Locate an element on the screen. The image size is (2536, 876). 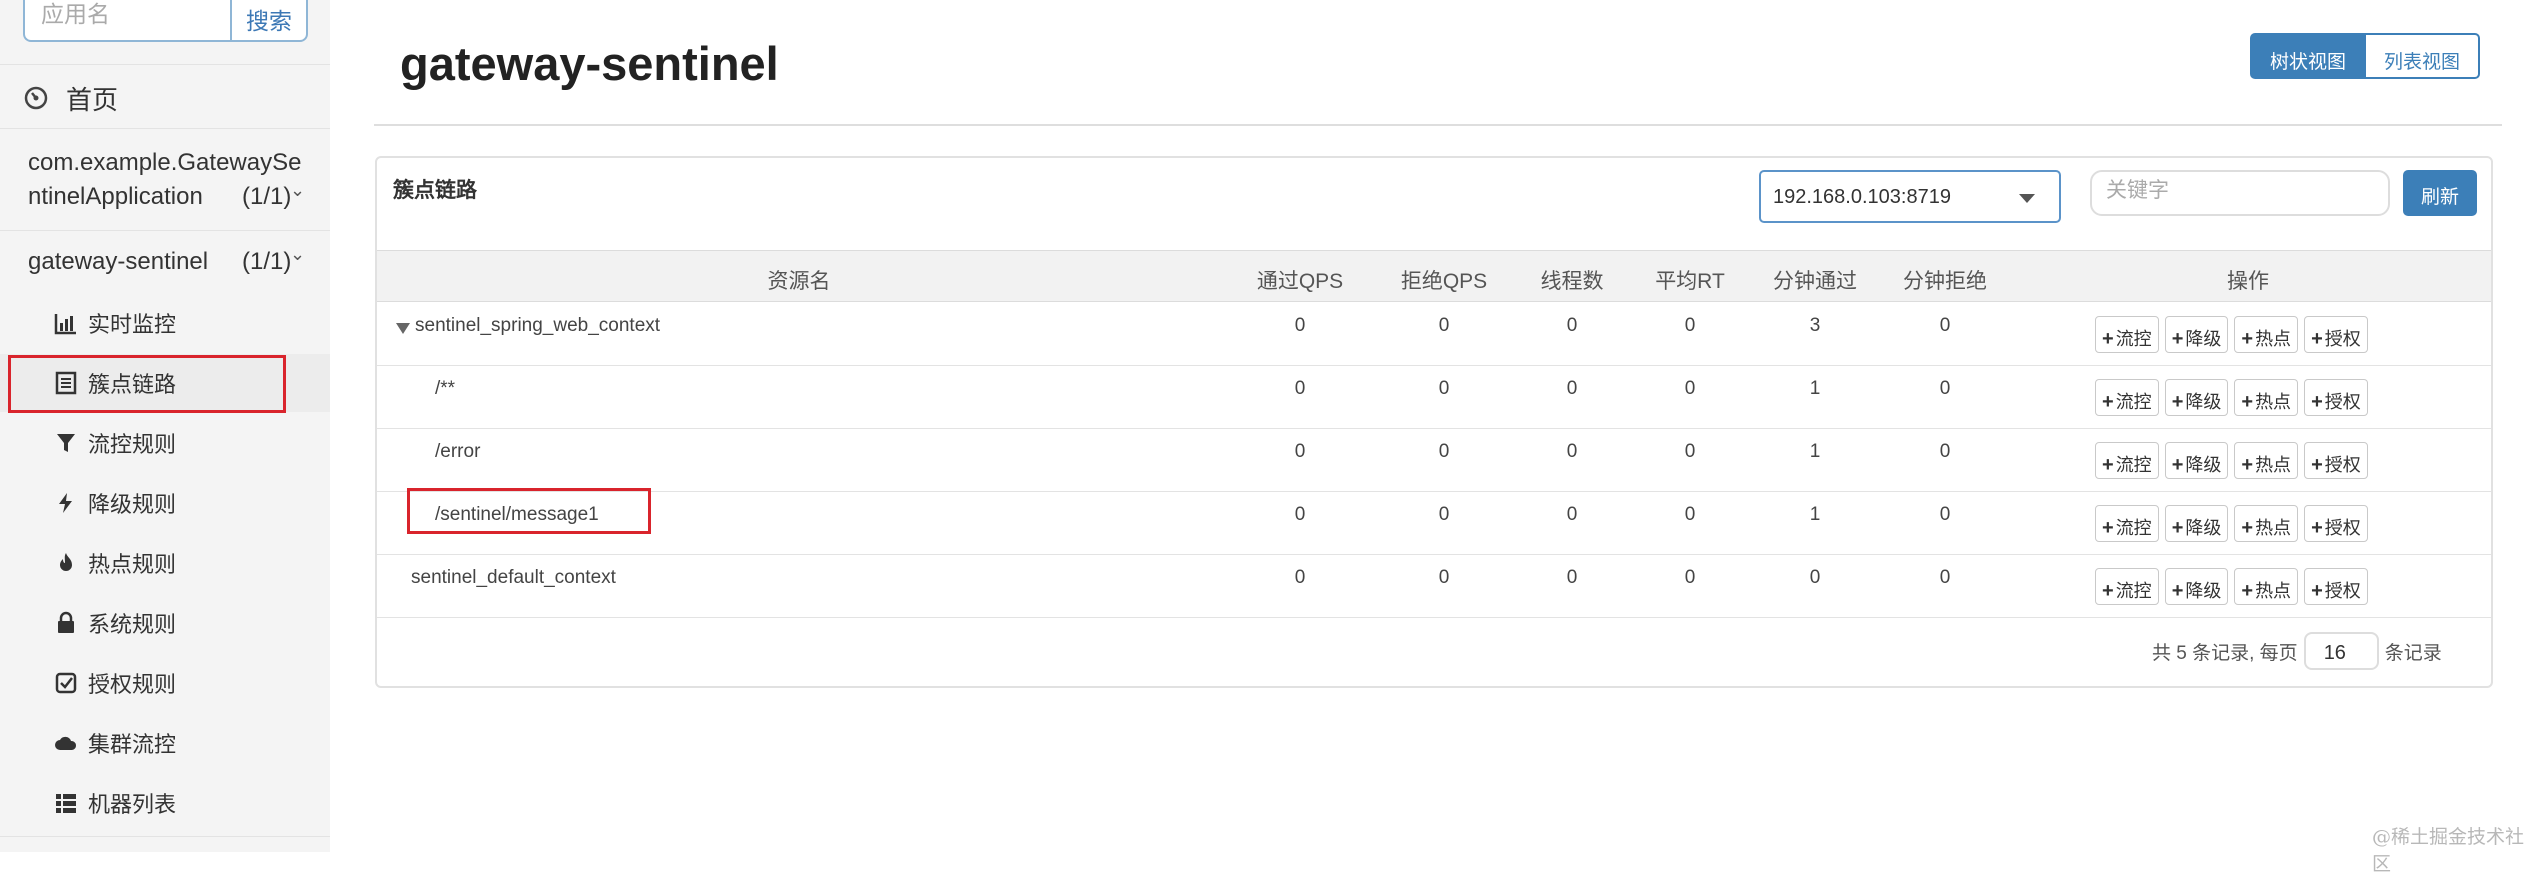
tree-view-button: 树状视图 is located at coordinates (2308, 56).